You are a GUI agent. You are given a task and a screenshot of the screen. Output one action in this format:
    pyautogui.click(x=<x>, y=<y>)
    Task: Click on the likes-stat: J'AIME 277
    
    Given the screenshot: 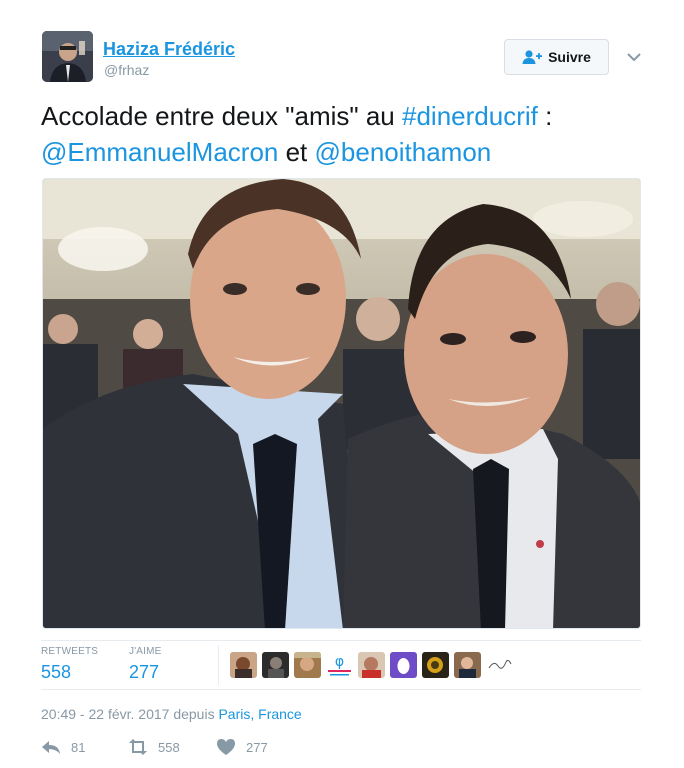 What is the action you would take?
    pyautogui.click(x=145, y=664)
    